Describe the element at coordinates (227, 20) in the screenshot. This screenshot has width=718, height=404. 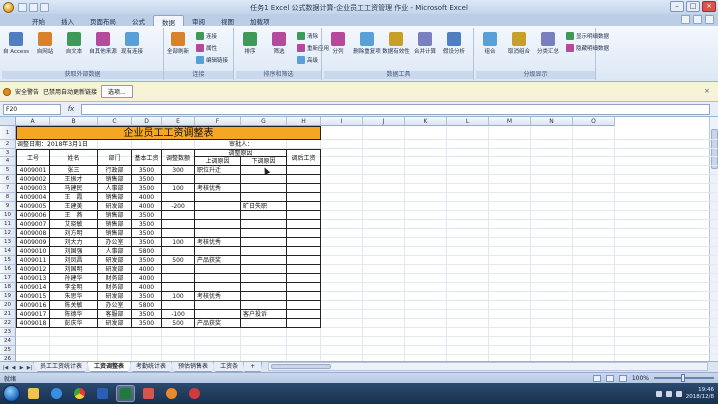
I see `tab-6: 视图` at that location.